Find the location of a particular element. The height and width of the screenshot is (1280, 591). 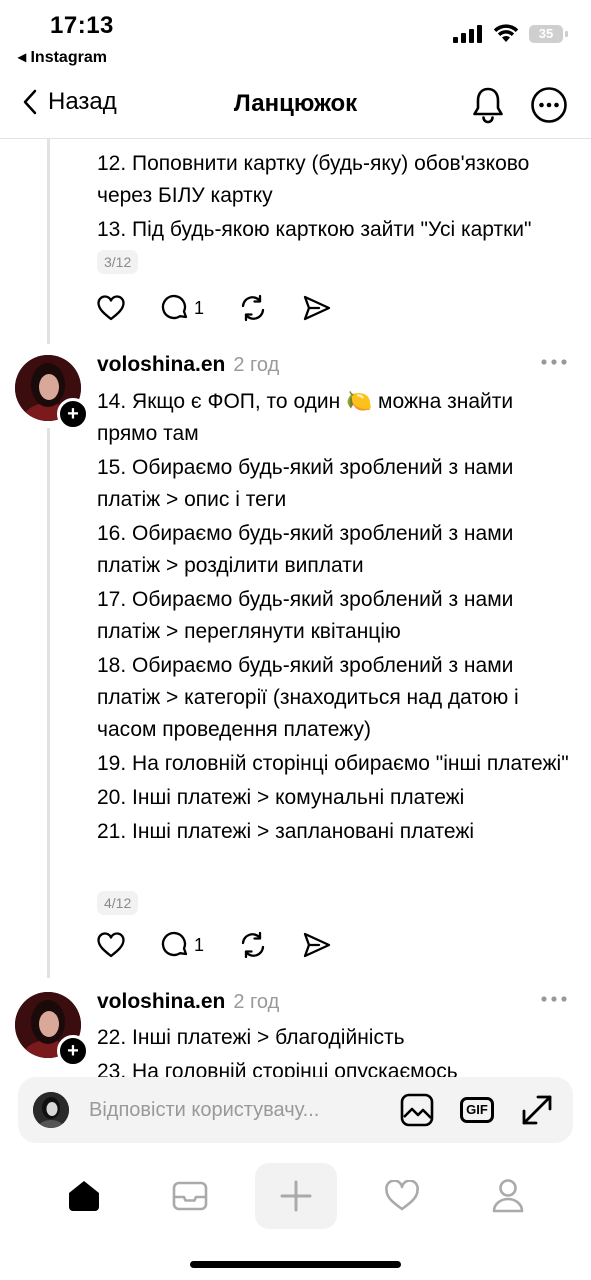

expand-icon is located at coordinates (537, 1110).